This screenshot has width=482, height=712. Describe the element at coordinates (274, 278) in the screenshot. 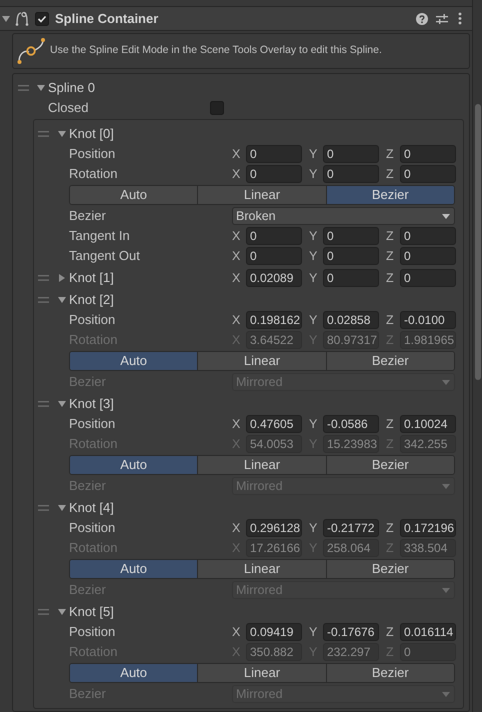

I see `number-field: 0.02089` at that location.